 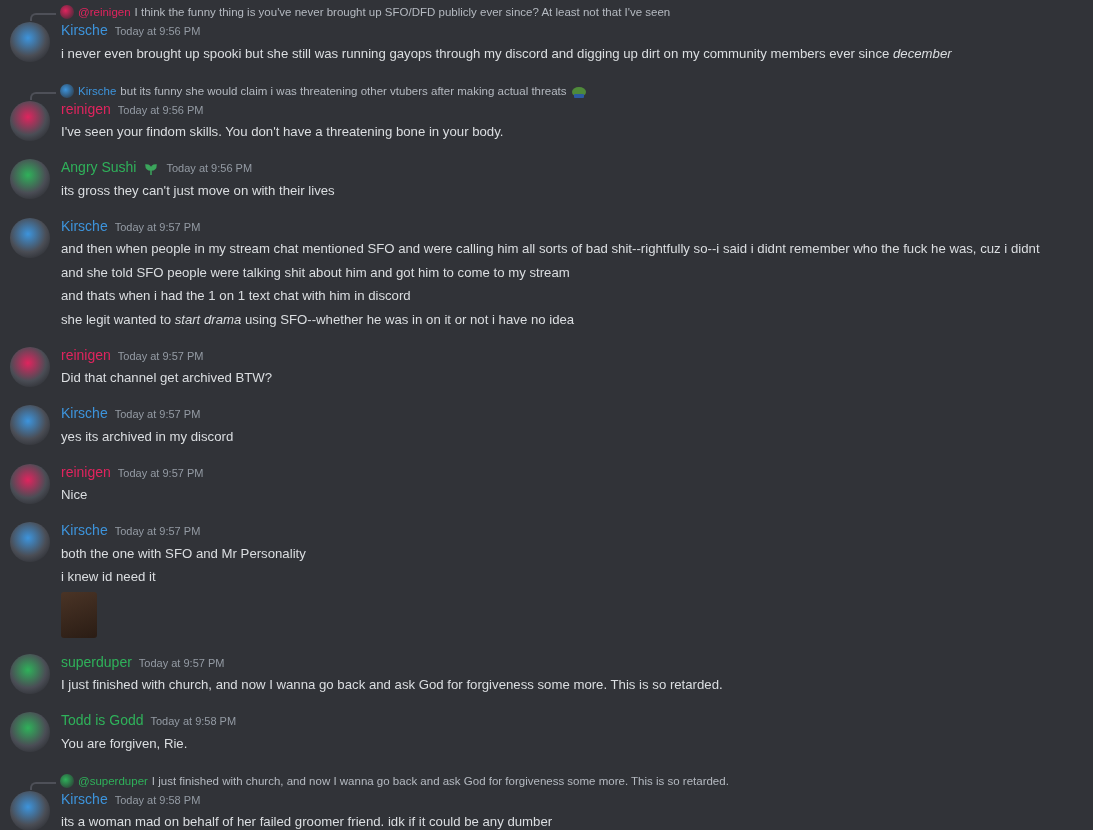 What do you see at coordinates (96, 661) in the screenshot?
I see `username: superduper` at bounding box center [96, 661].